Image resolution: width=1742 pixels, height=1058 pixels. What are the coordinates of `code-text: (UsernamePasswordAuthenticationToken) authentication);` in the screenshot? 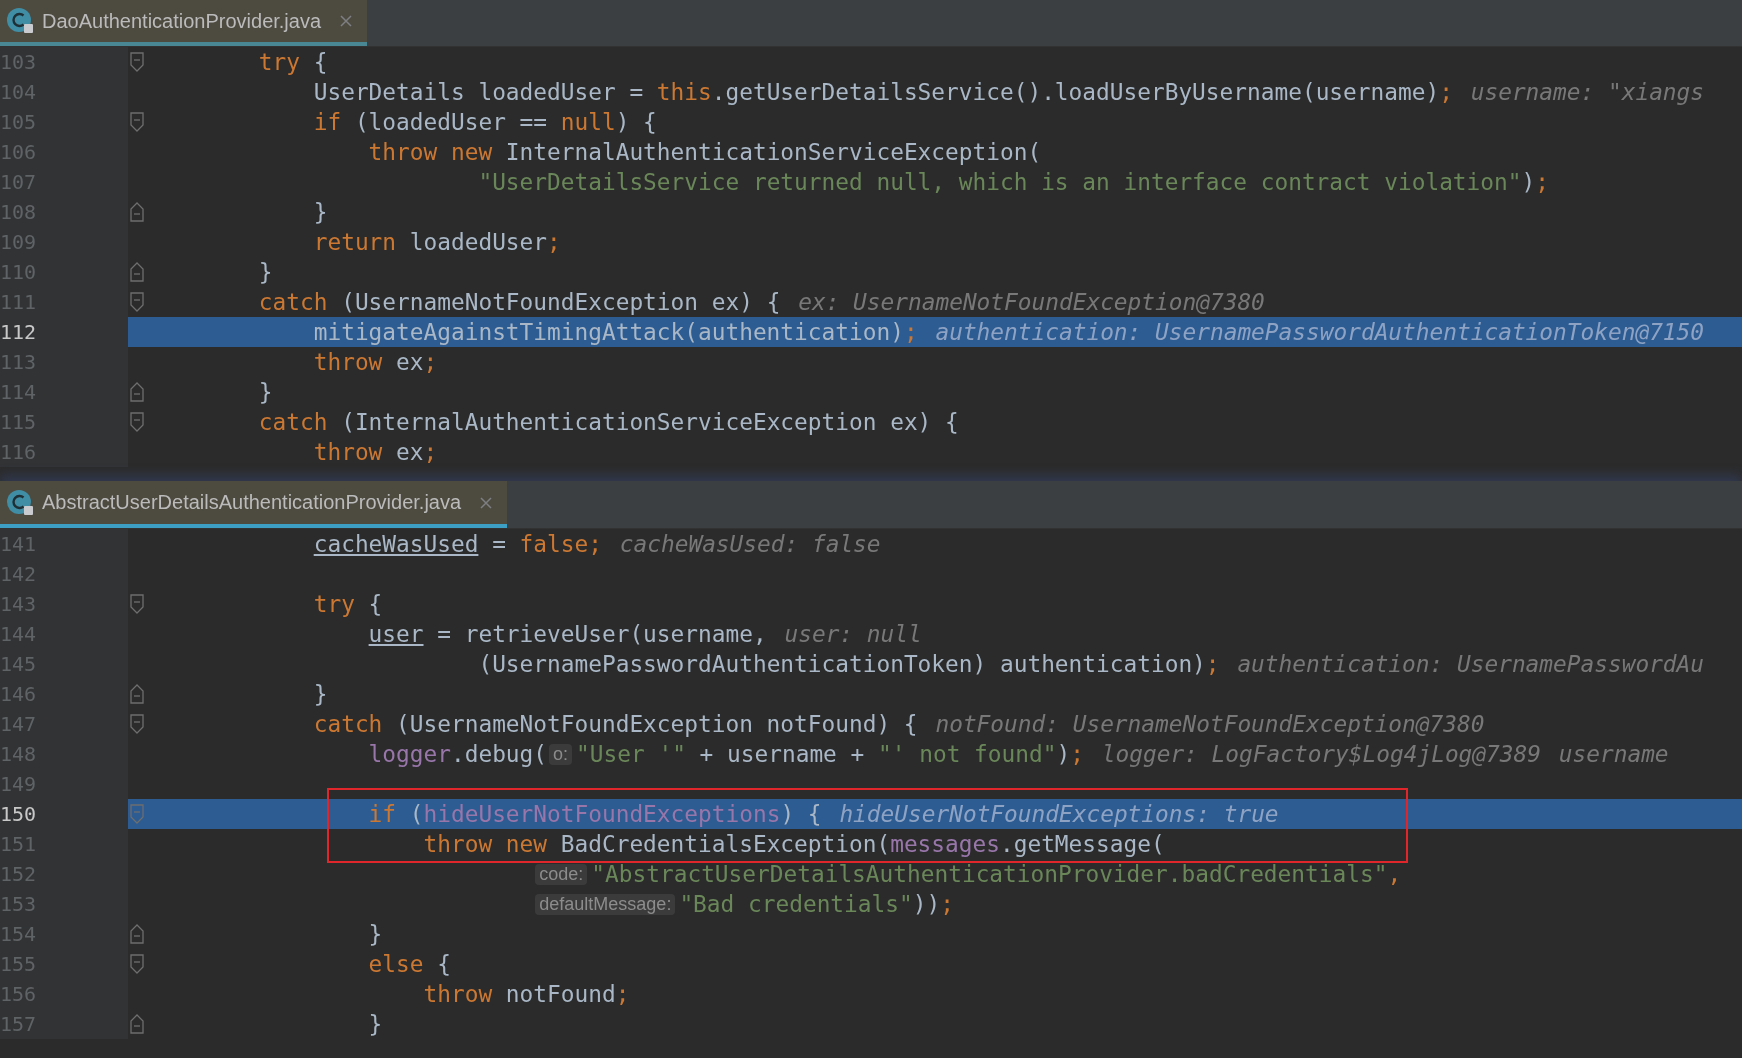 It's located at (849, 664).